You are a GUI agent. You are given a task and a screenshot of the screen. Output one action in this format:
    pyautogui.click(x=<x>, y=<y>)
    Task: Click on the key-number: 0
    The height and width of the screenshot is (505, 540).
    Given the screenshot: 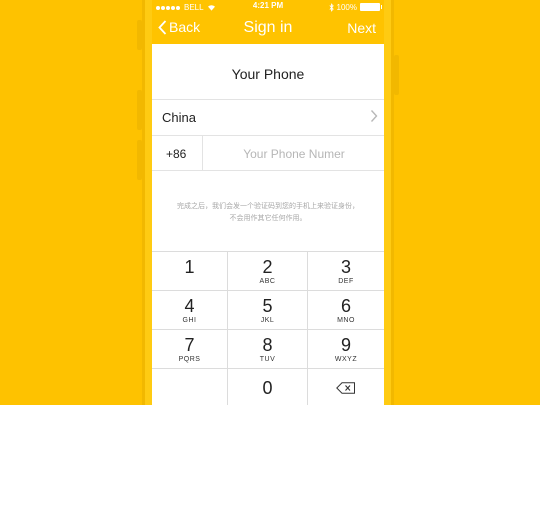 What is the action you would take?
    pyautogui.click(x=267, y=388)
    